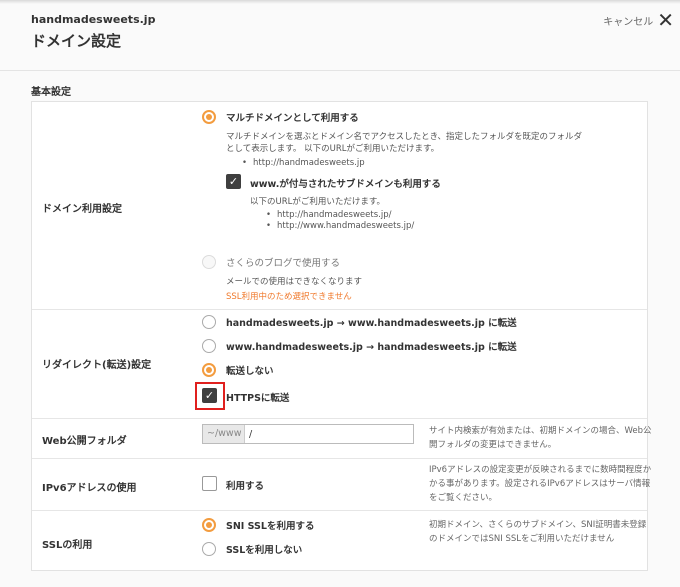  Describe the element at coordinates (303, 163) in the screenshot. I see `multi-domain-url: http://handmadesweets.jp` at that location.